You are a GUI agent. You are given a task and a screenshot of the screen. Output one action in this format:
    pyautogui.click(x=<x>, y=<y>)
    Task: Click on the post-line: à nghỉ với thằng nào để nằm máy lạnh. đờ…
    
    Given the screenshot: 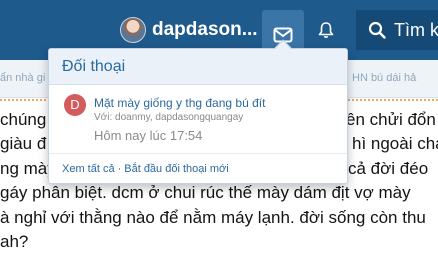 What is the action you would take?
    pyautogui.click(x=213, y=217)
    